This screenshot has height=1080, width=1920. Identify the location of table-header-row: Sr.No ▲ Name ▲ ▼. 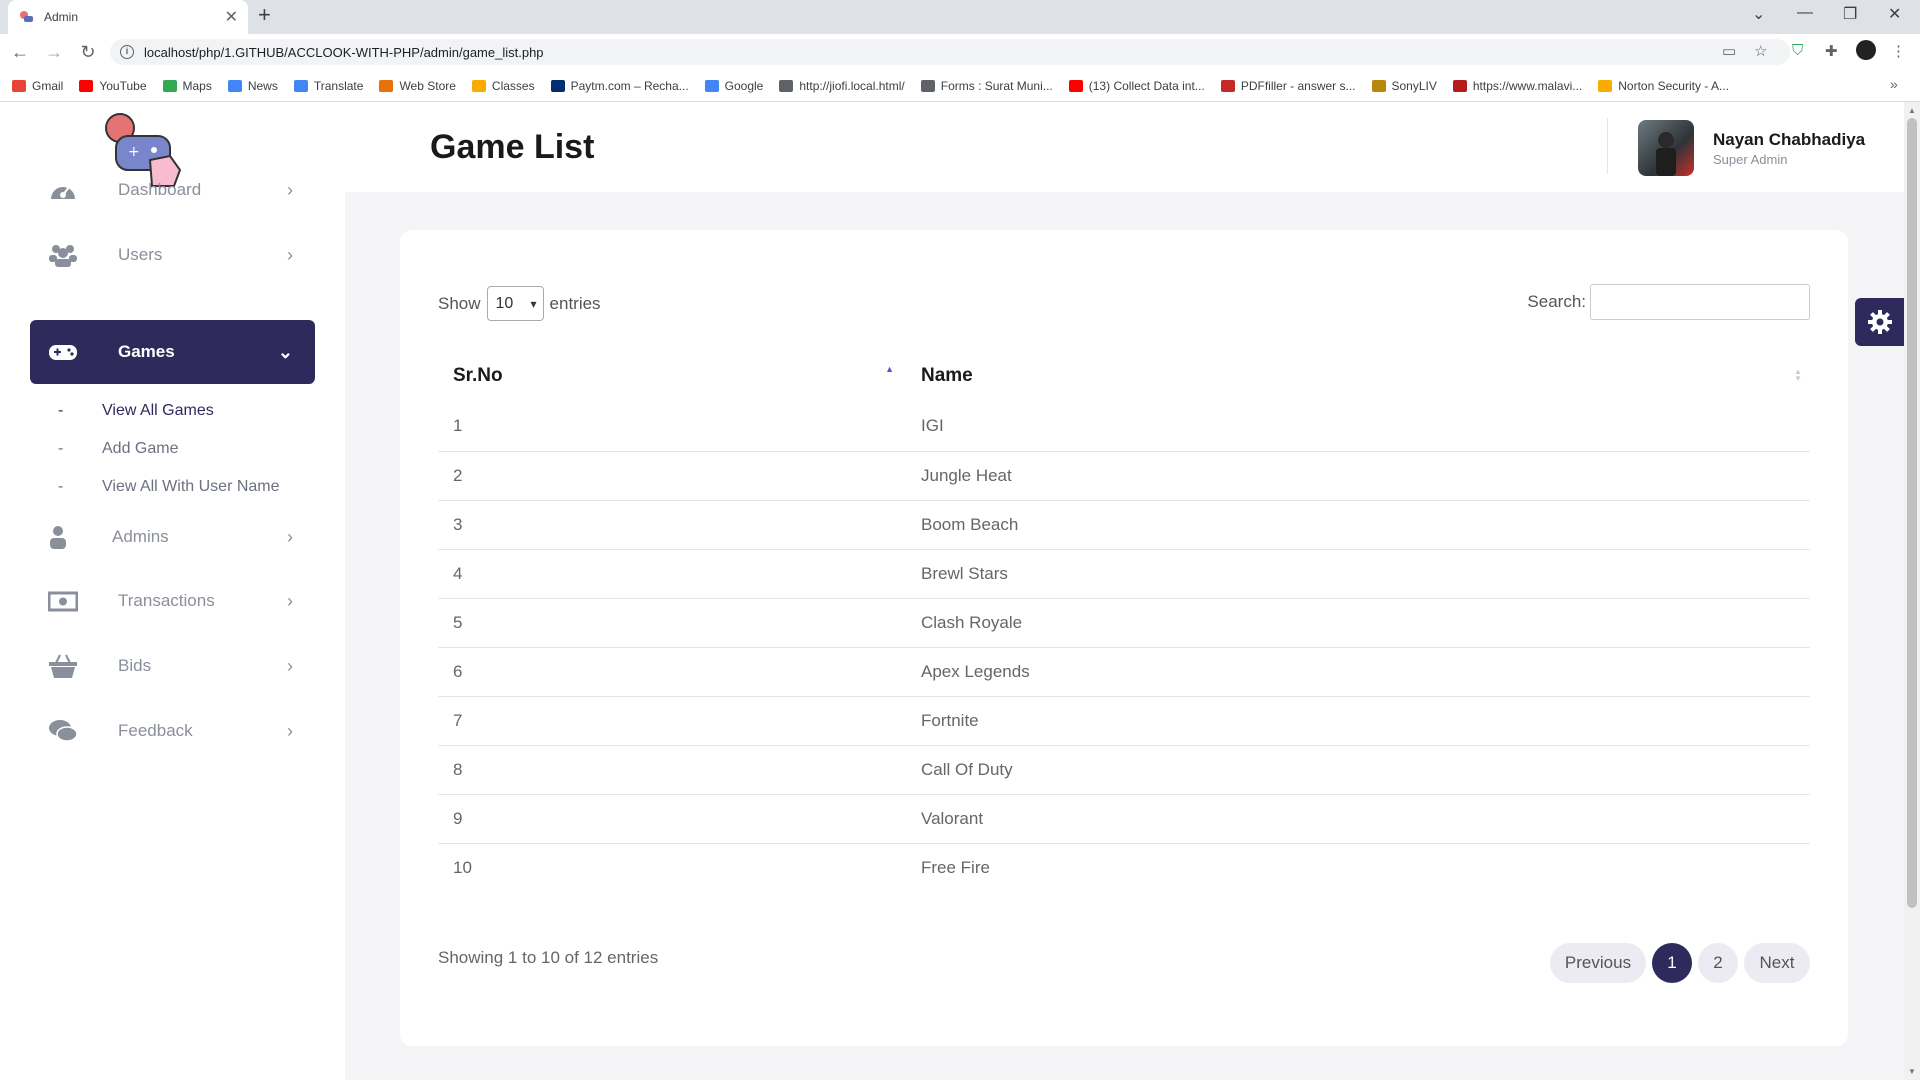
(1124, 376).